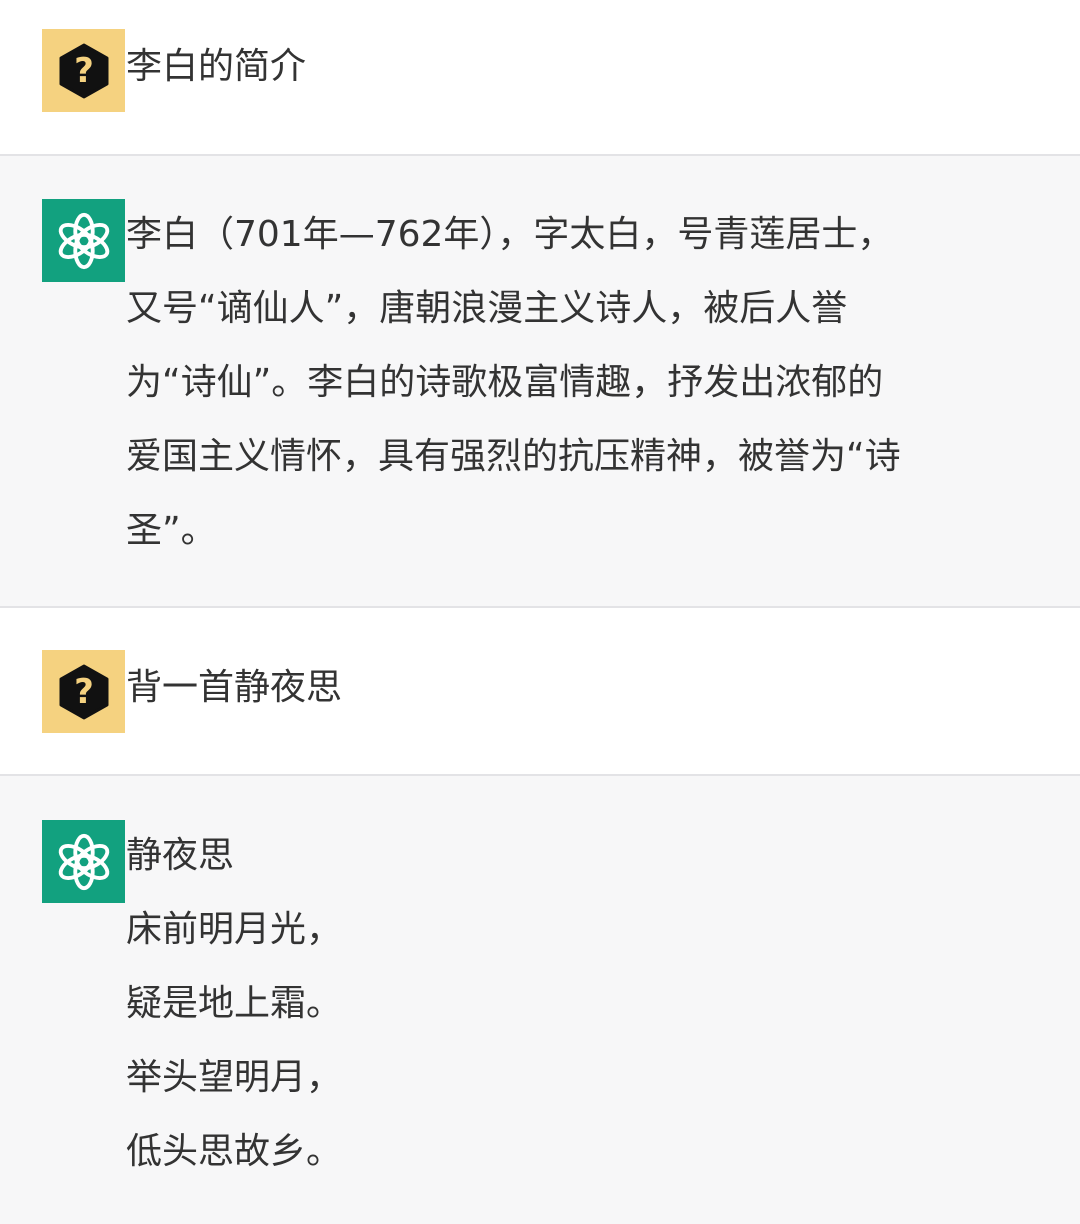  What do you see at coordinates (505, 382) in the screenshot?
I see `text-line: 为“诗仙”。李白的诗歌极富情趣，抒发出浓郁的` at bounding box center [505, 382].